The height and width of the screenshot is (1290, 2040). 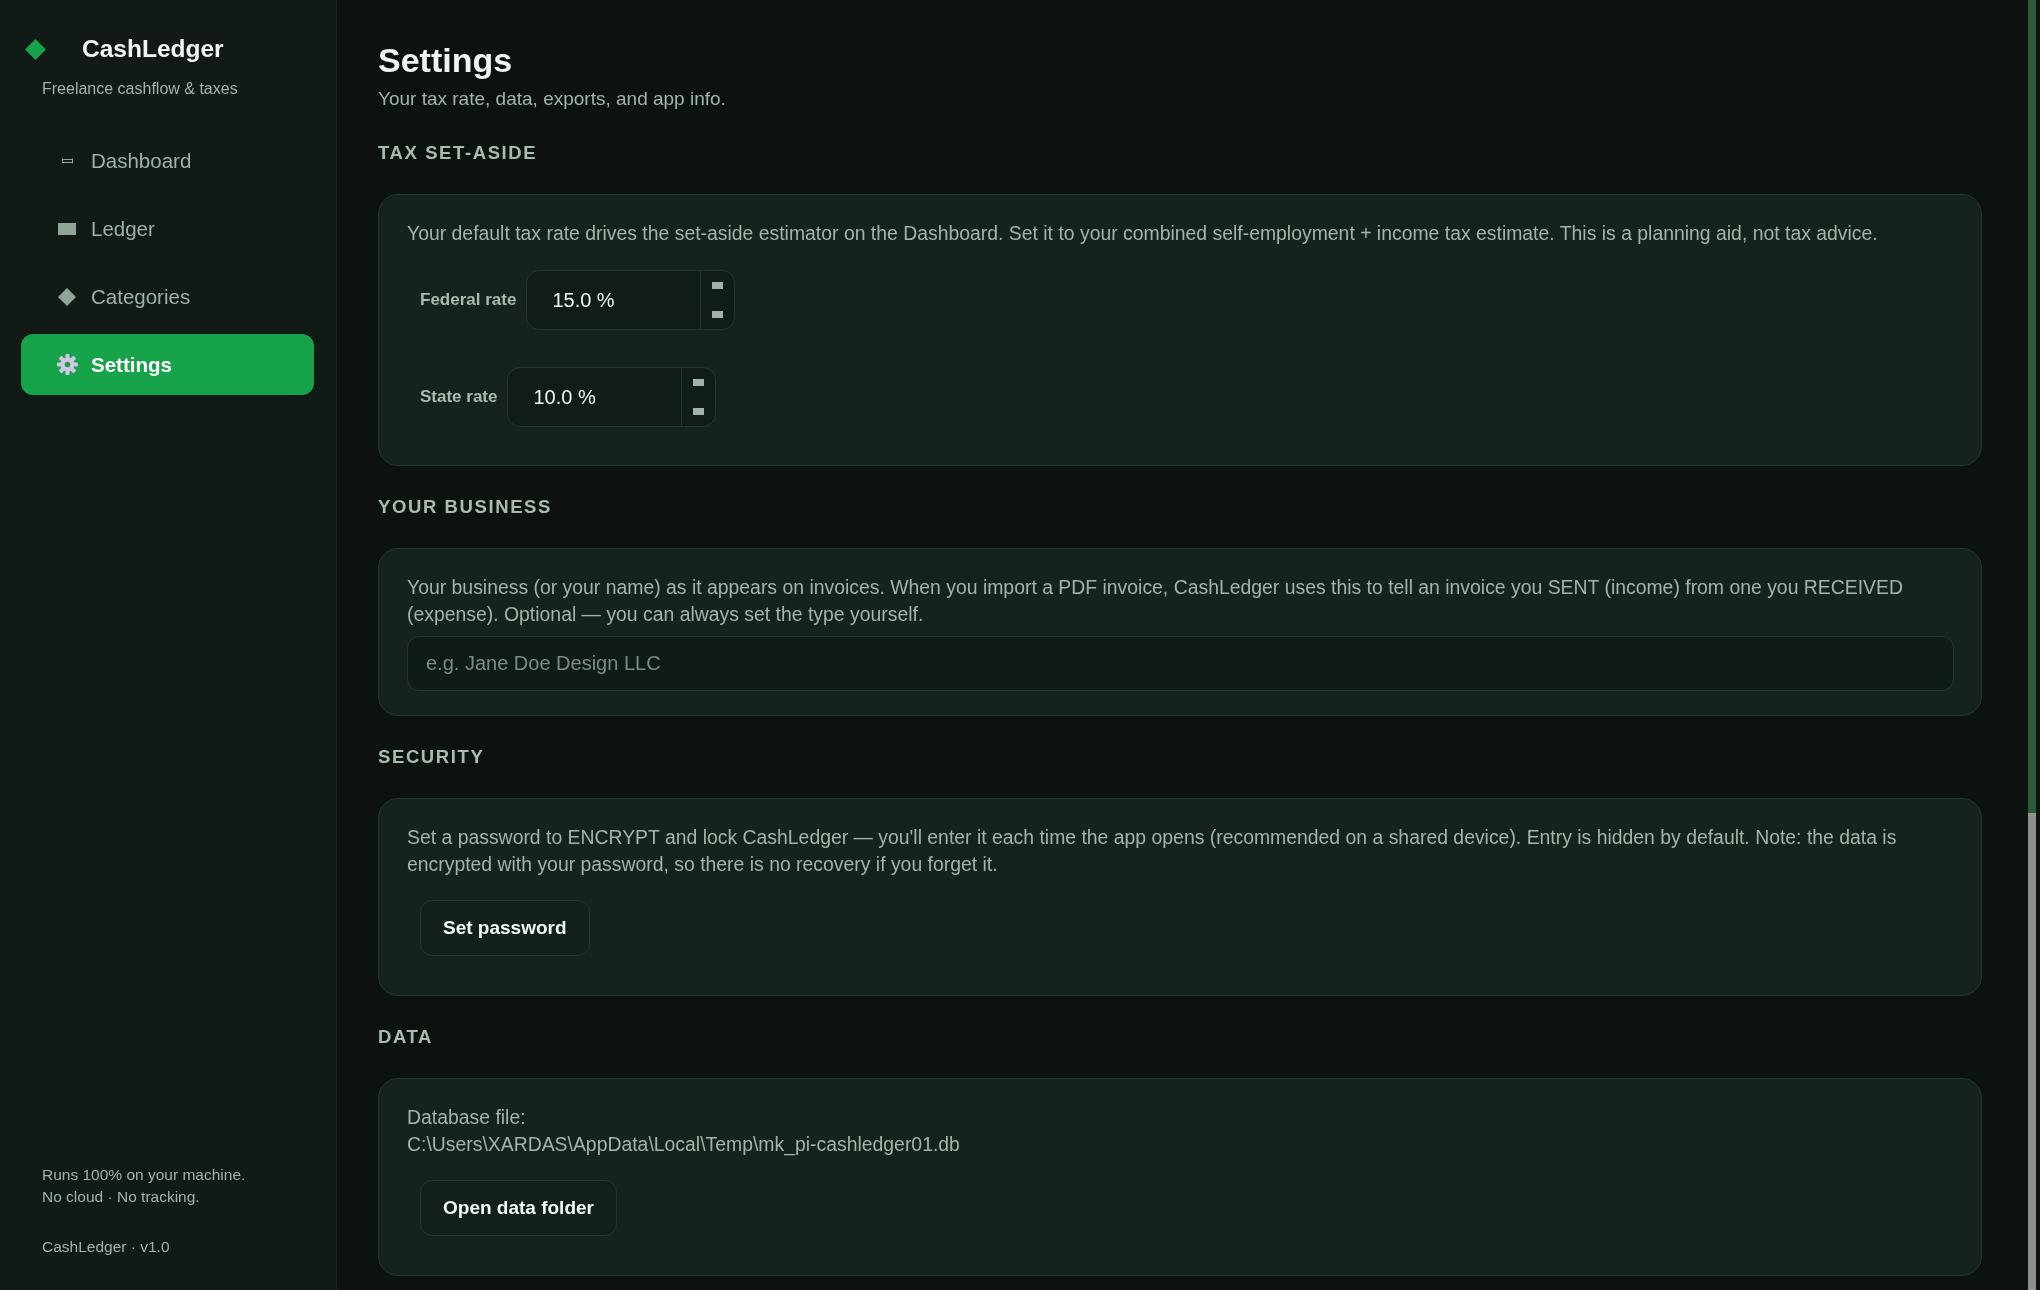 I want to click on page-subtitle: Your tax rate, data, exports, and app info., so click(x=552, y=99).